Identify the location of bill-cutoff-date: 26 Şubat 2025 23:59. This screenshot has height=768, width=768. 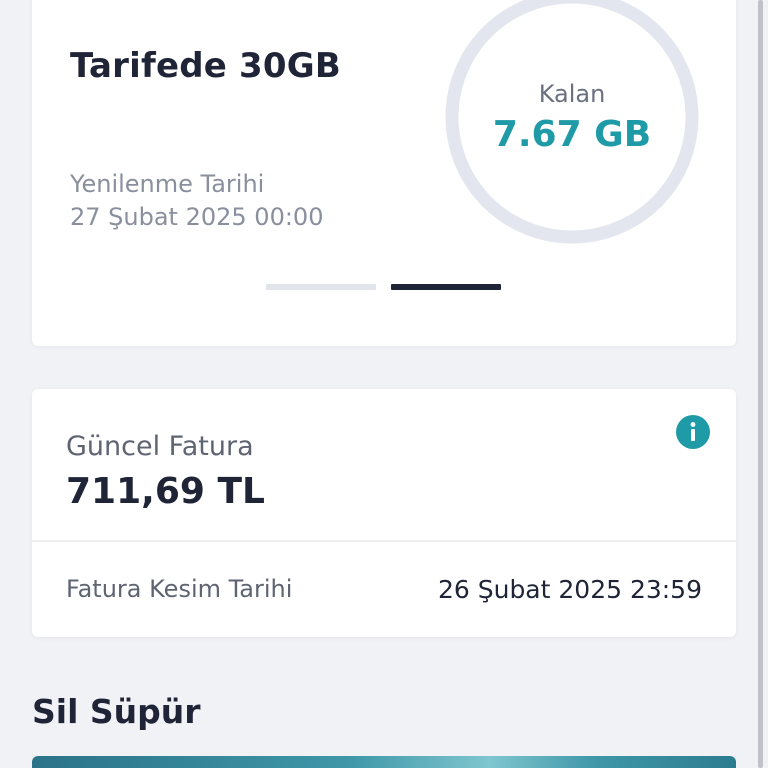
(569, 589).